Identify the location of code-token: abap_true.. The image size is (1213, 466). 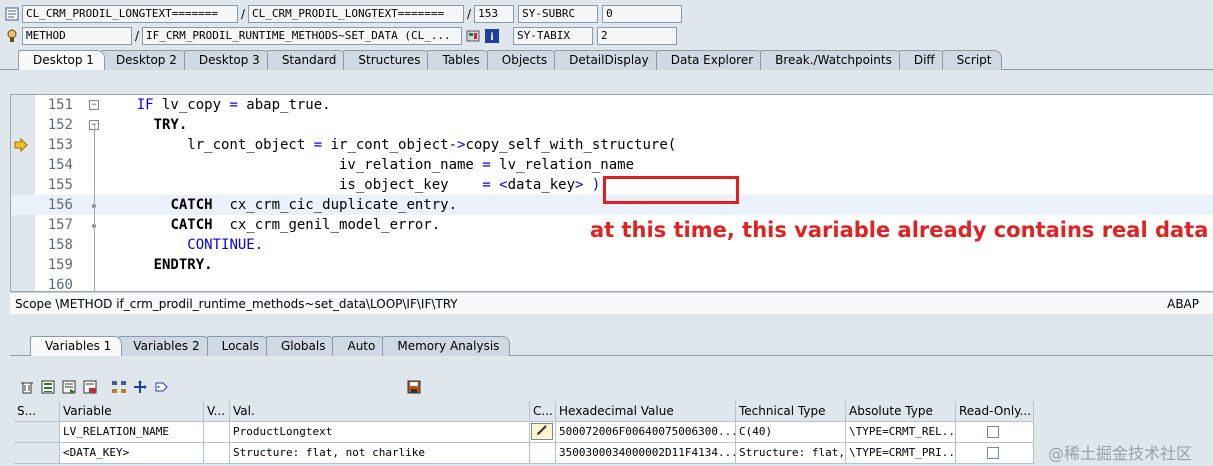
(284, 105).